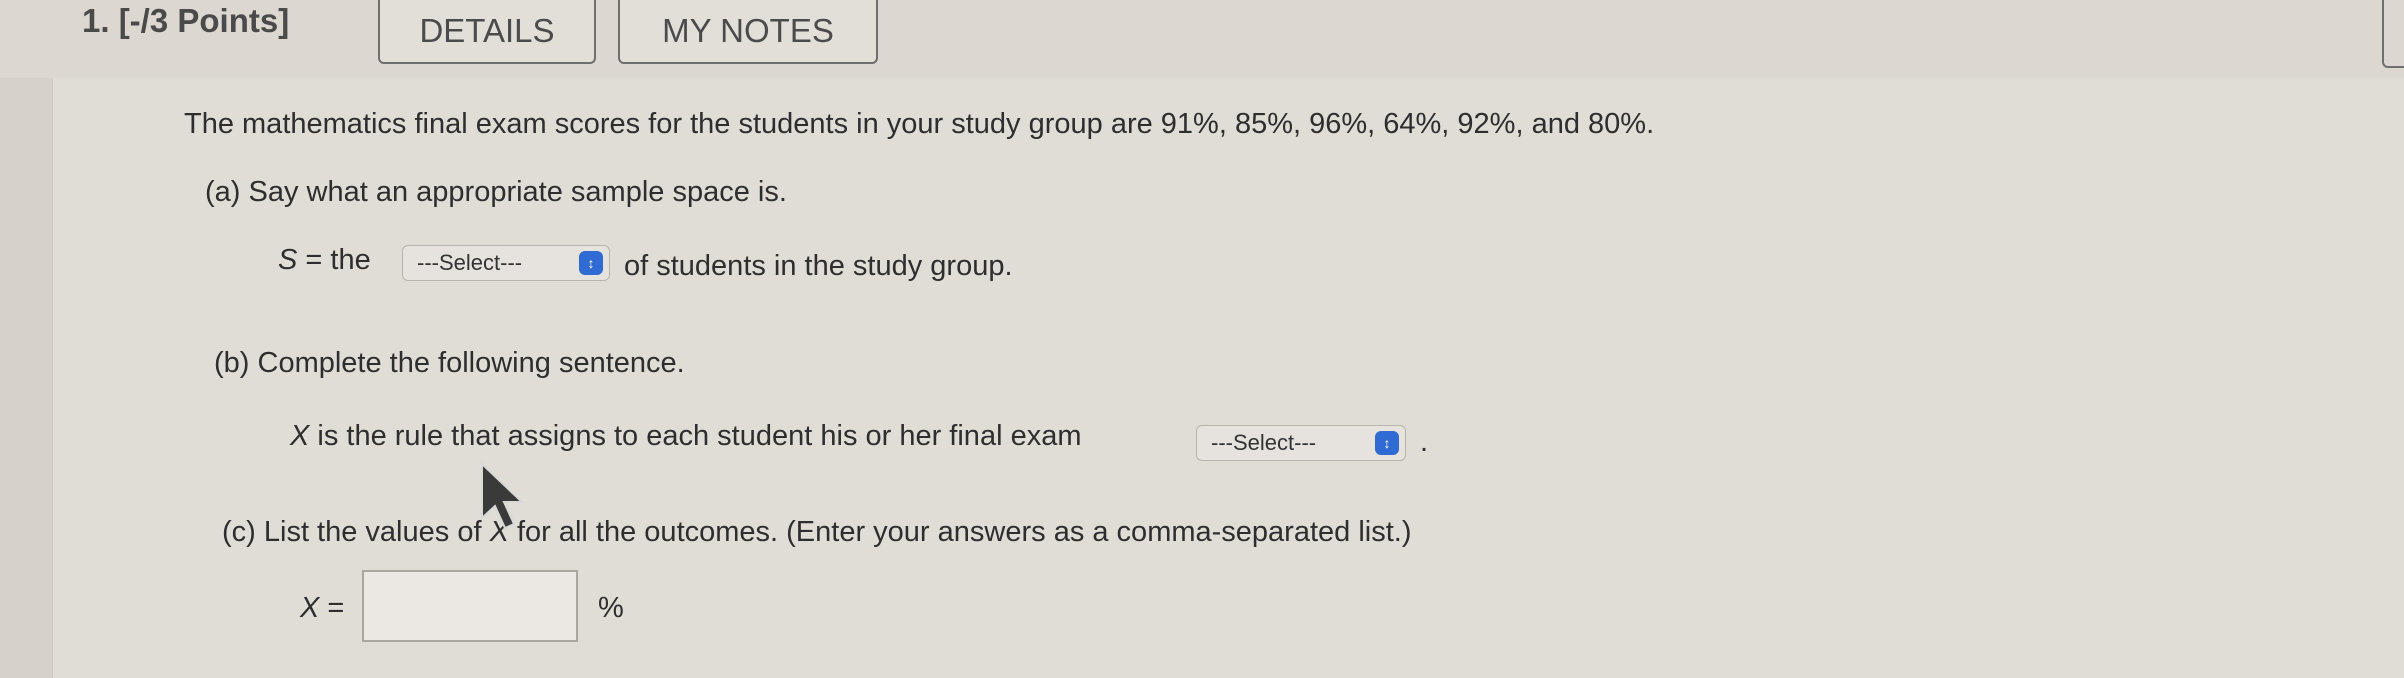 Image resolution: width=2404 pixels, height=678 pixels. I want to click on final-exam-select: ---Select--- ↕, so click(1301, 443).